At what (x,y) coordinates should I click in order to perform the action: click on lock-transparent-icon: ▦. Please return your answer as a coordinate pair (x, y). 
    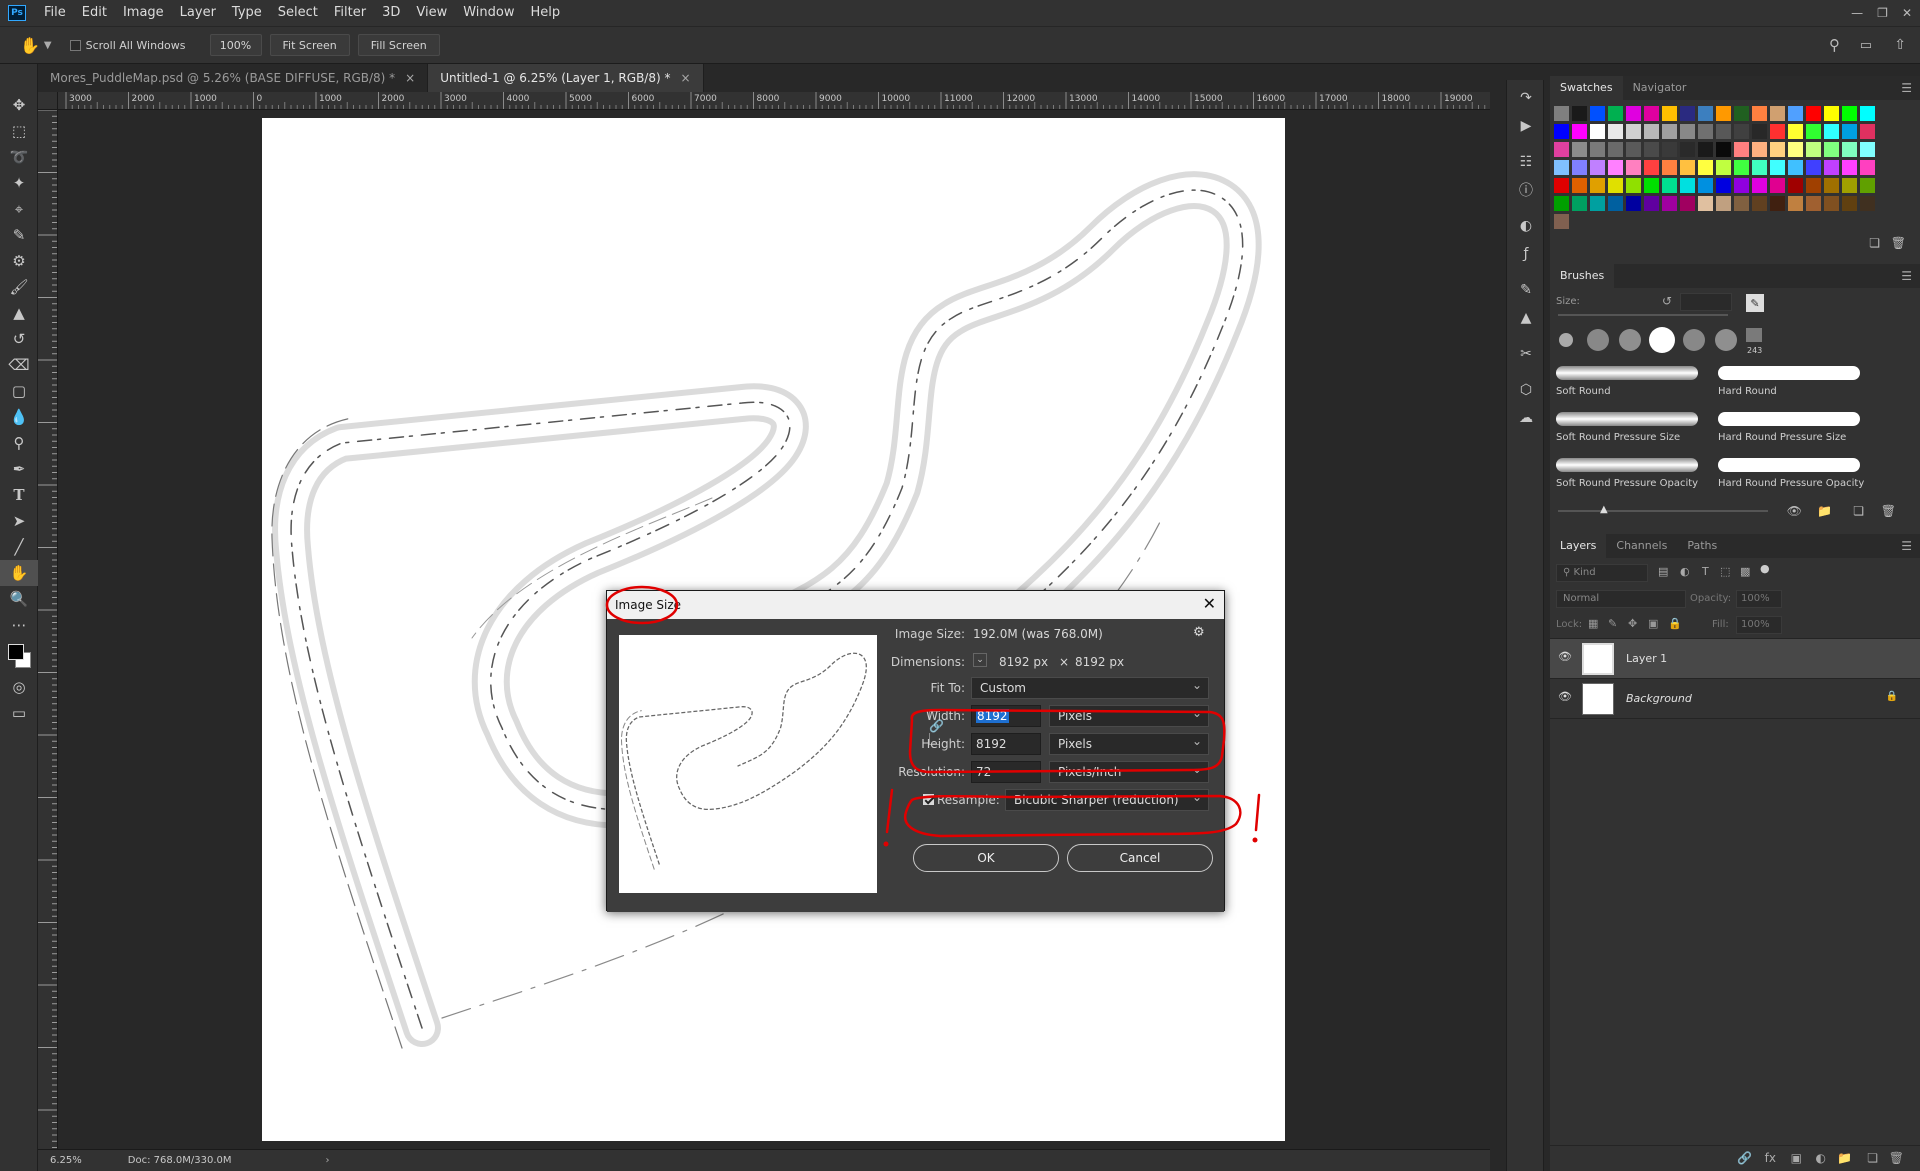
    Looking at the image, I should click on (1593, 623).